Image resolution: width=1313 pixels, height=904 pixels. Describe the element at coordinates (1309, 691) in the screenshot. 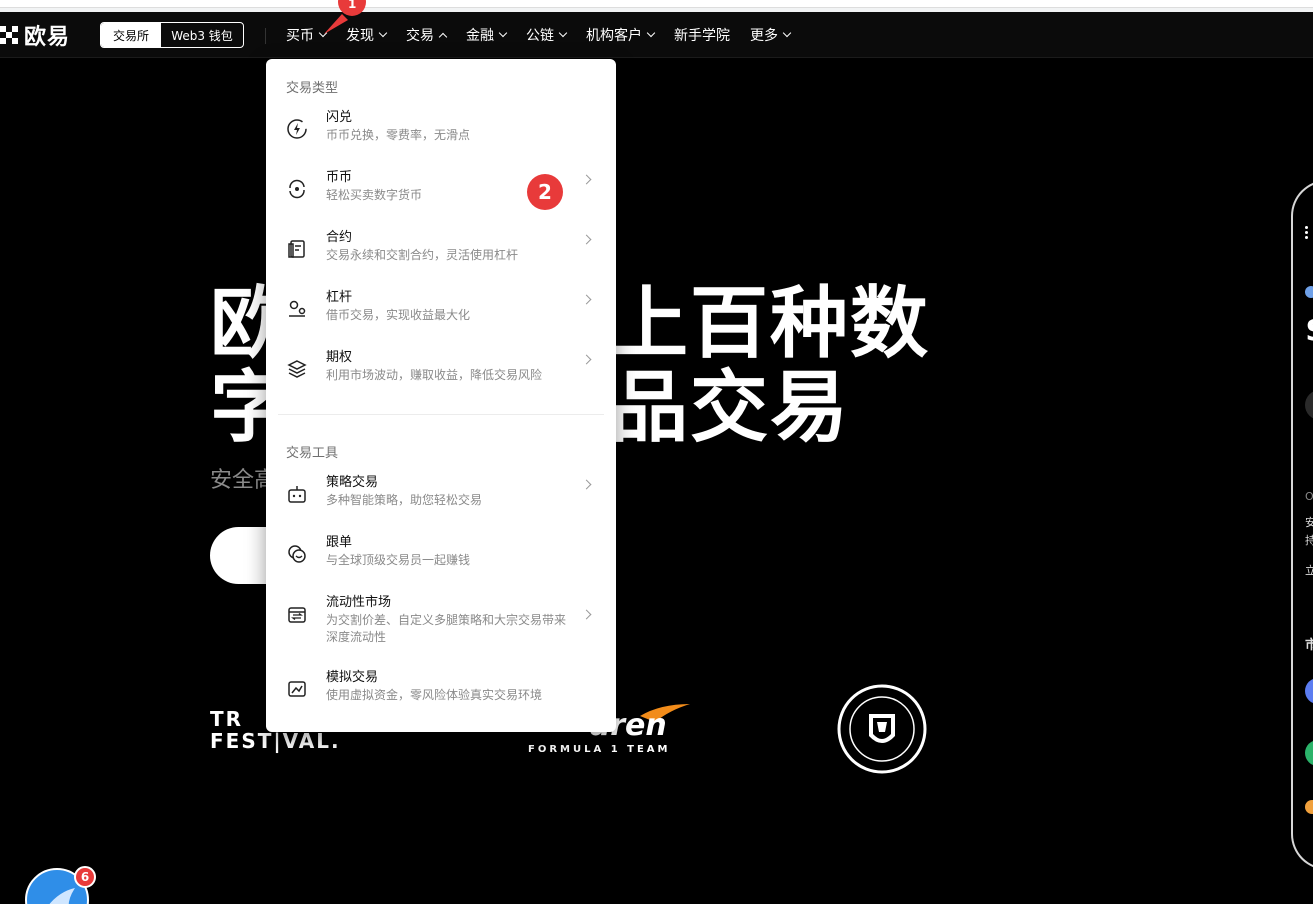

I see `phone-coin-icon-blue` at that location.